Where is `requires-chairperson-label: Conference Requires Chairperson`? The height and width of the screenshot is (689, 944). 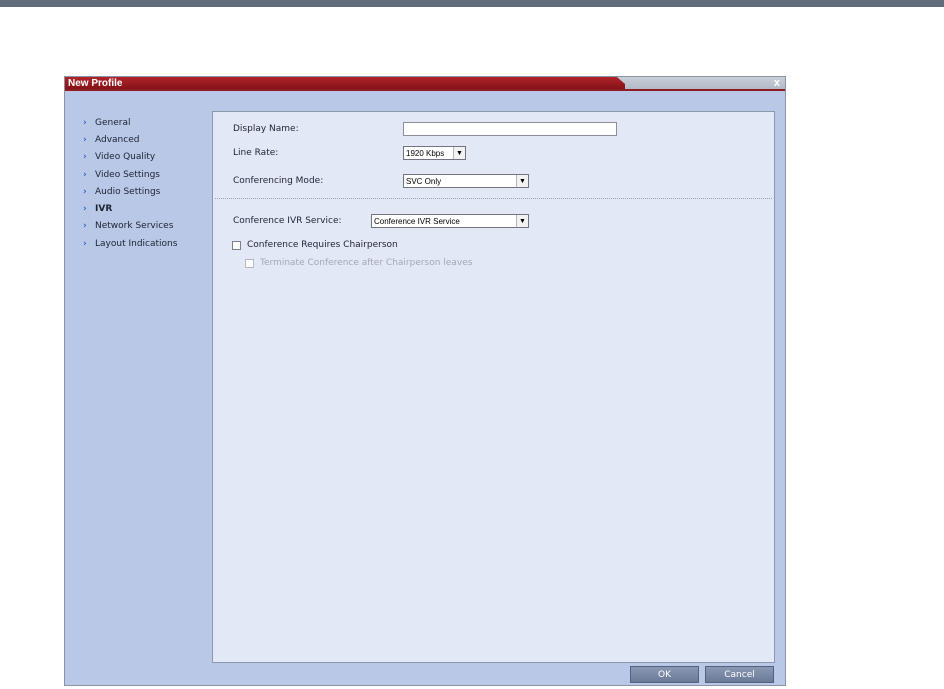
requires-chairperson-label: Conference Requires Chairperson is located at coordinates (322, 245).